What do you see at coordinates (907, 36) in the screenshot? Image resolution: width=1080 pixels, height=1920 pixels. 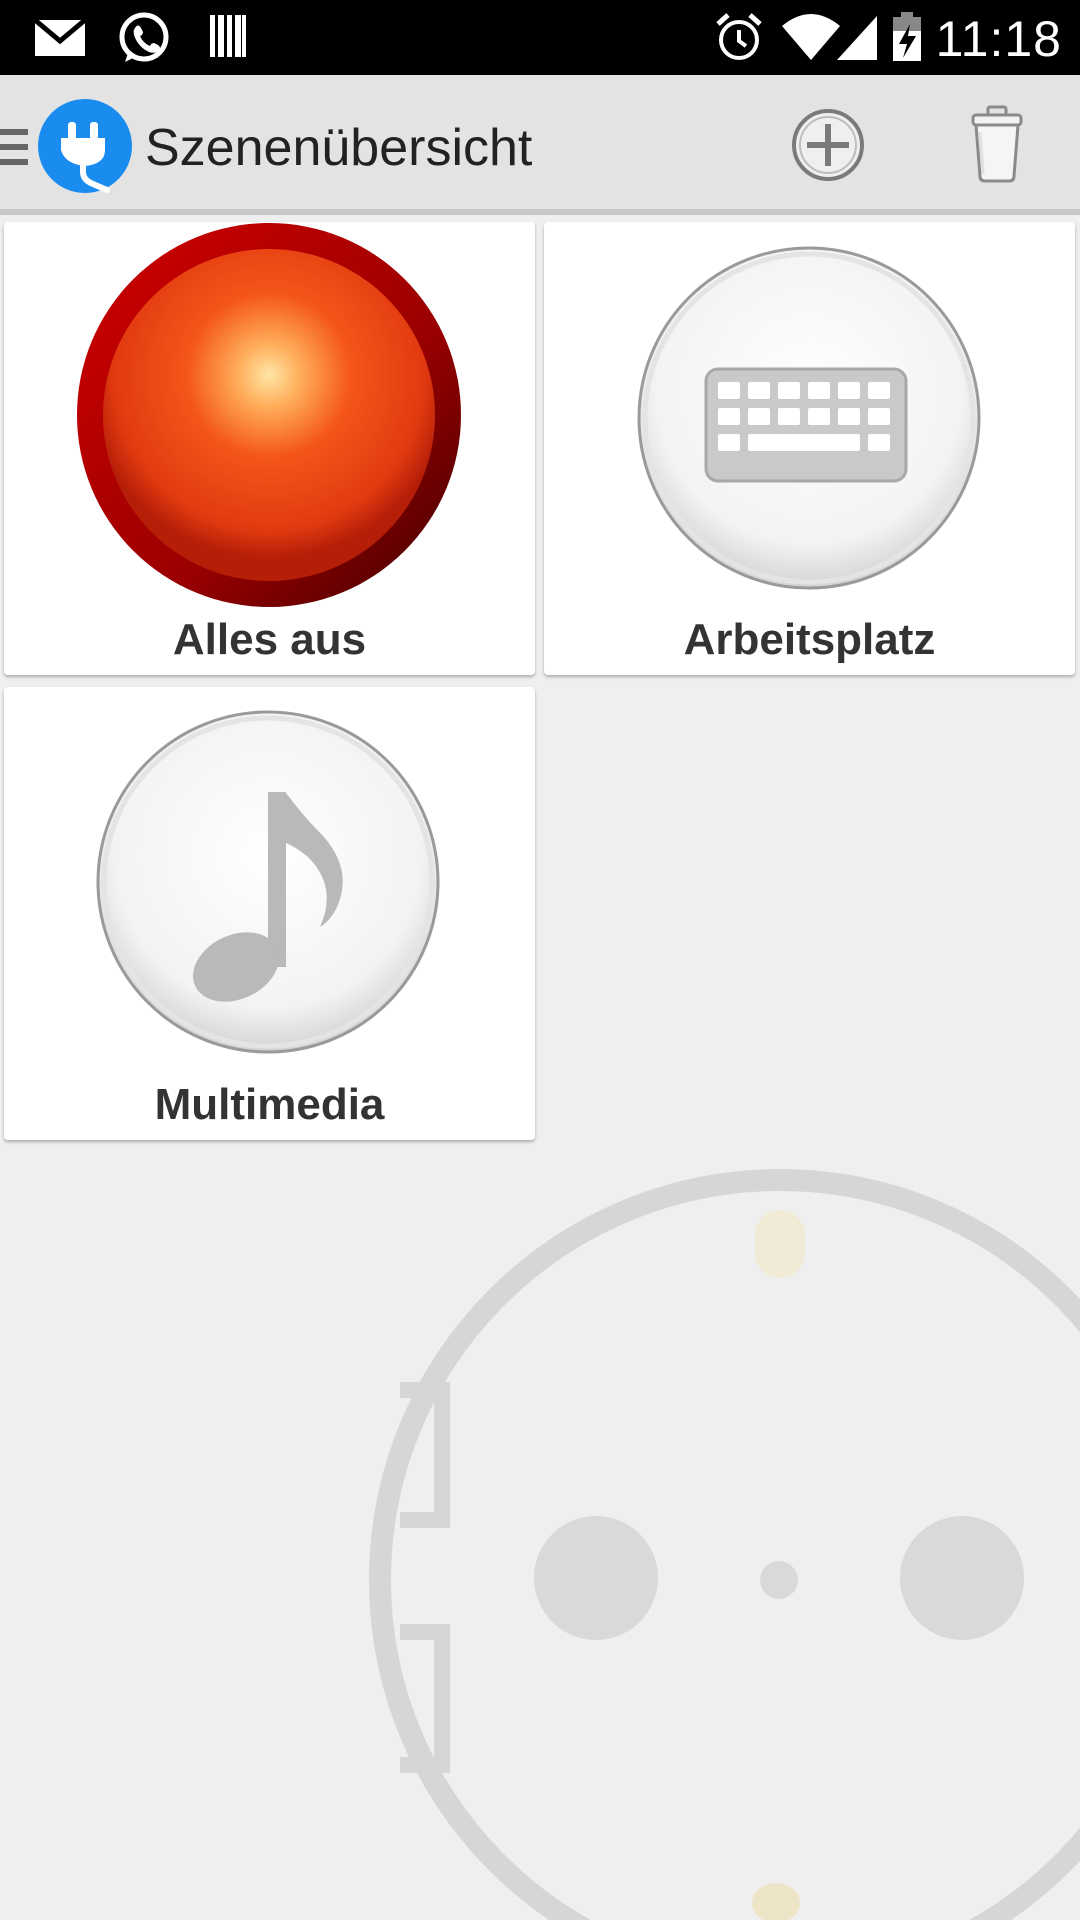 I see `battery-charging-icon` at bounding box center [907, 36].